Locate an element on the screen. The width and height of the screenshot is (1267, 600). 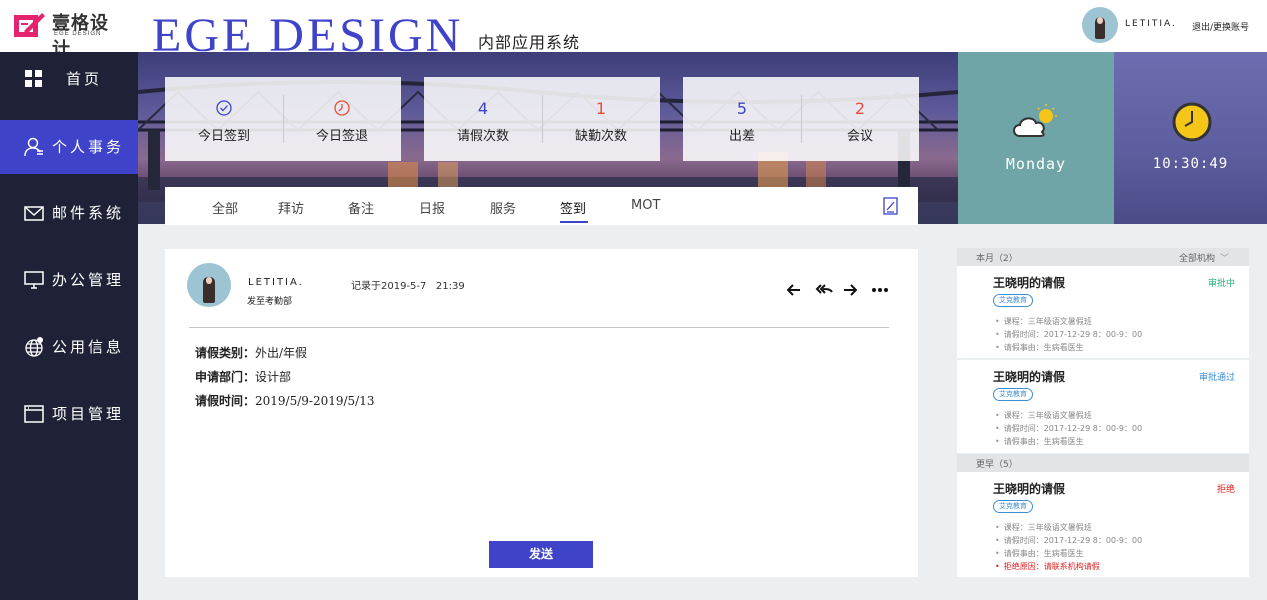
sidebar-item-label: 个人事务 is located at coordinates (88, 147).